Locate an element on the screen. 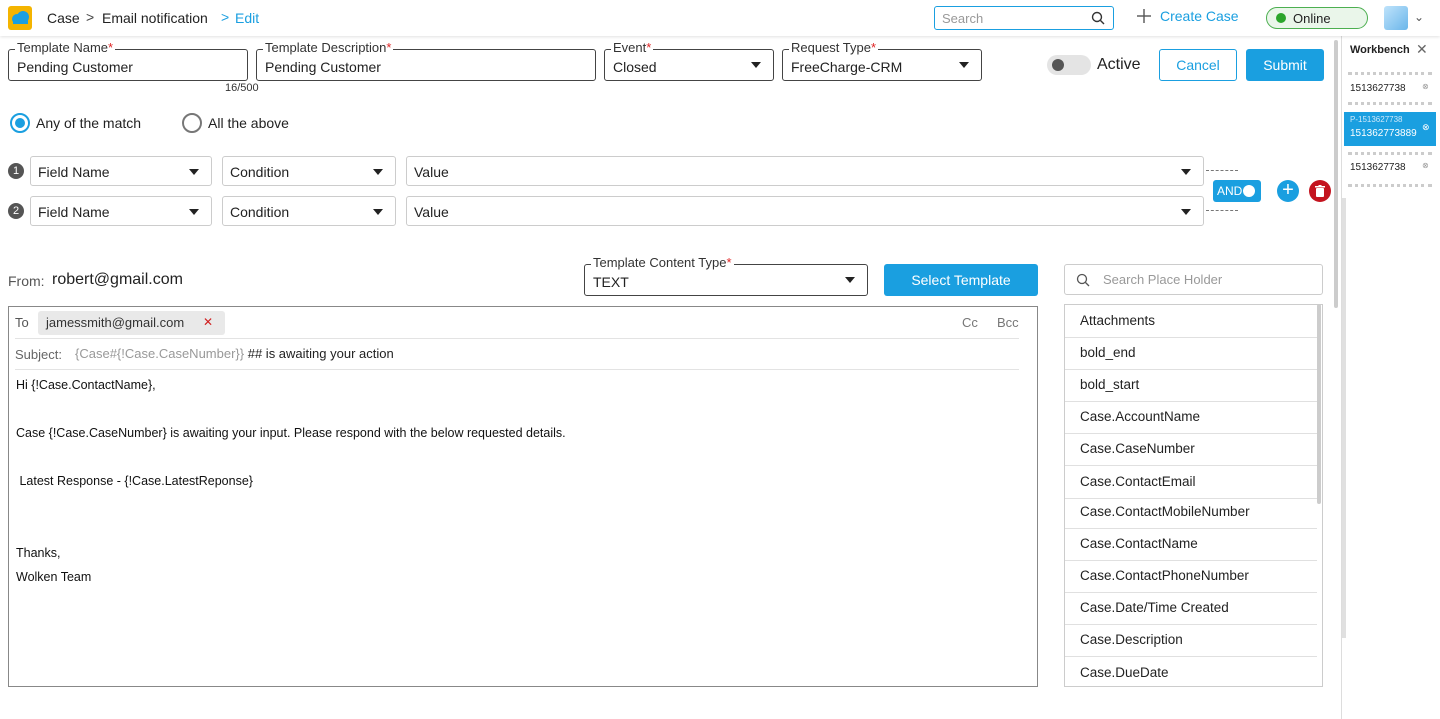  bcc-button: Bcc is located at coordinates (1008, 322).